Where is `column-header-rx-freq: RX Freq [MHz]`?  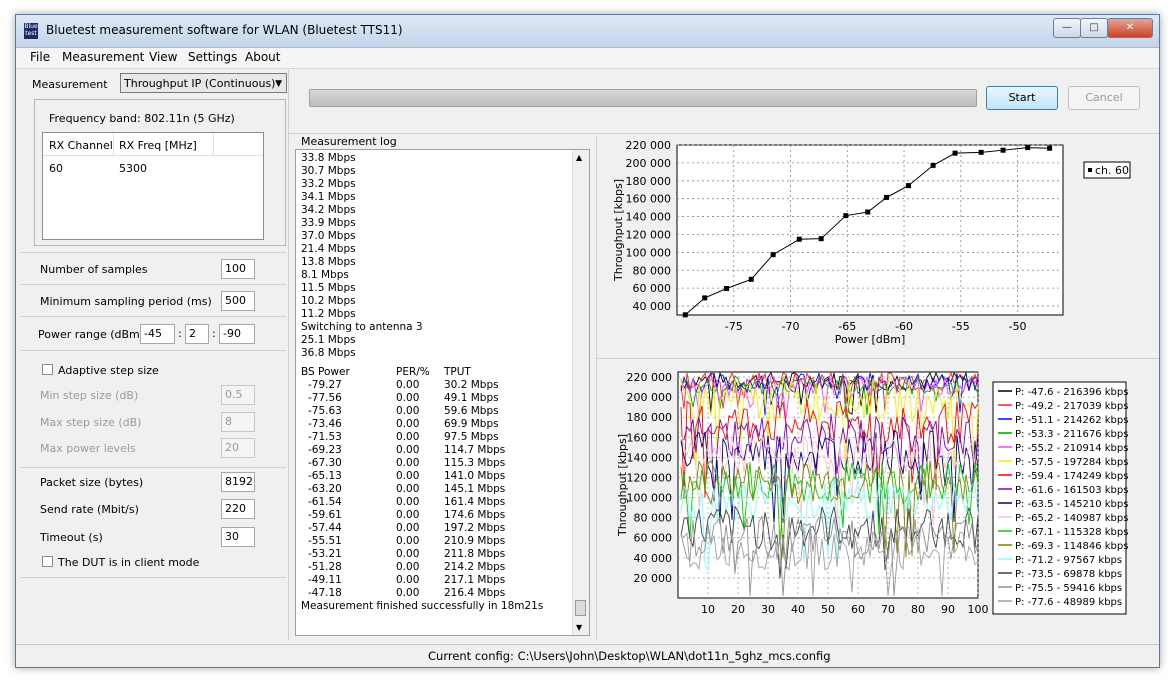
column-header-rx-freq: RX Freq [MHz] is located at coordinates (158, 145).